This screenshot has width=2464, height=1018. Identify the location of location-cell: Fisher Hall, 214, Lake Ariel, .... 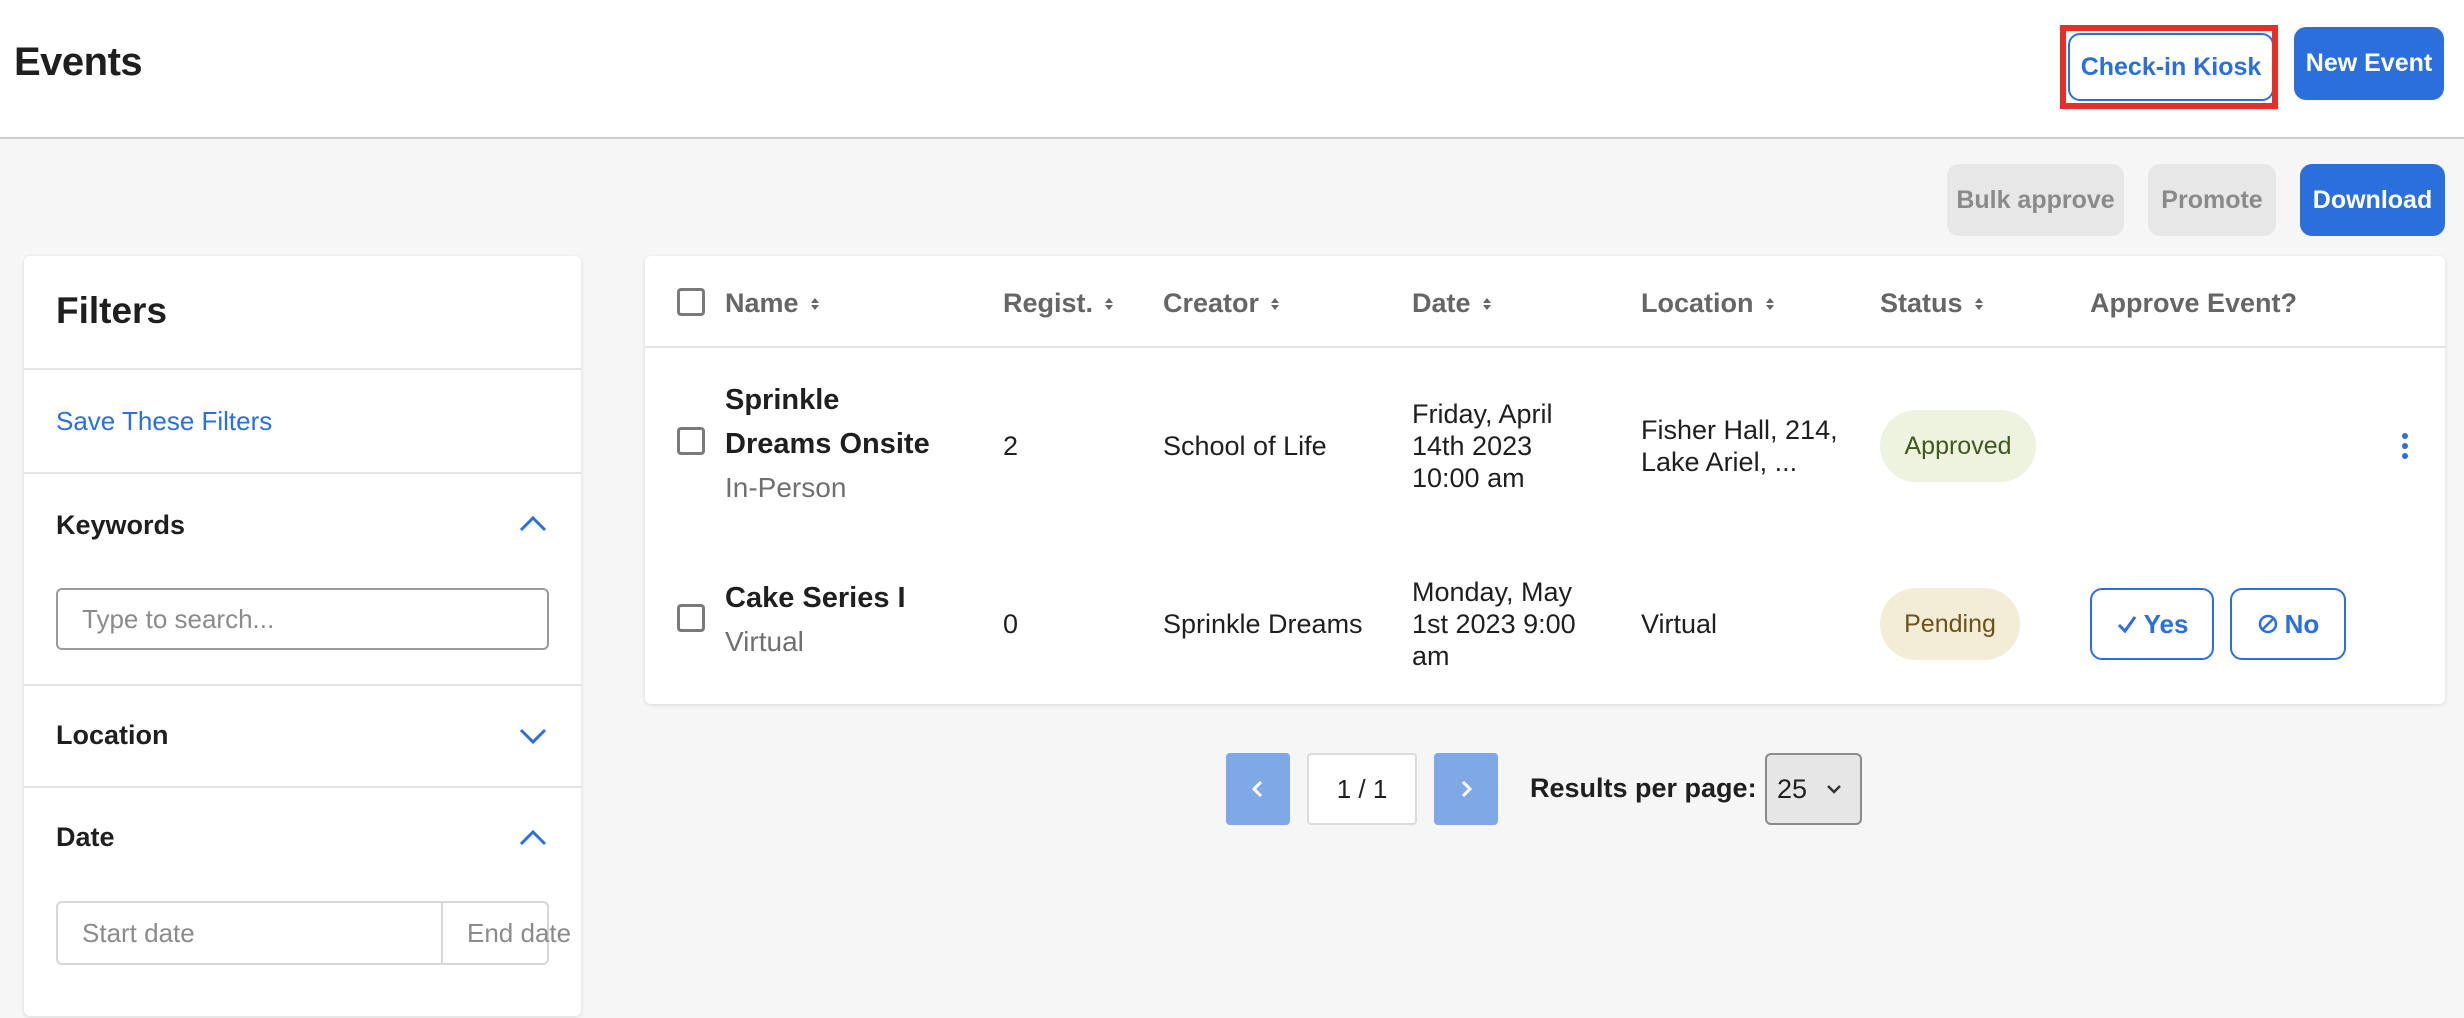
(1739, 446).